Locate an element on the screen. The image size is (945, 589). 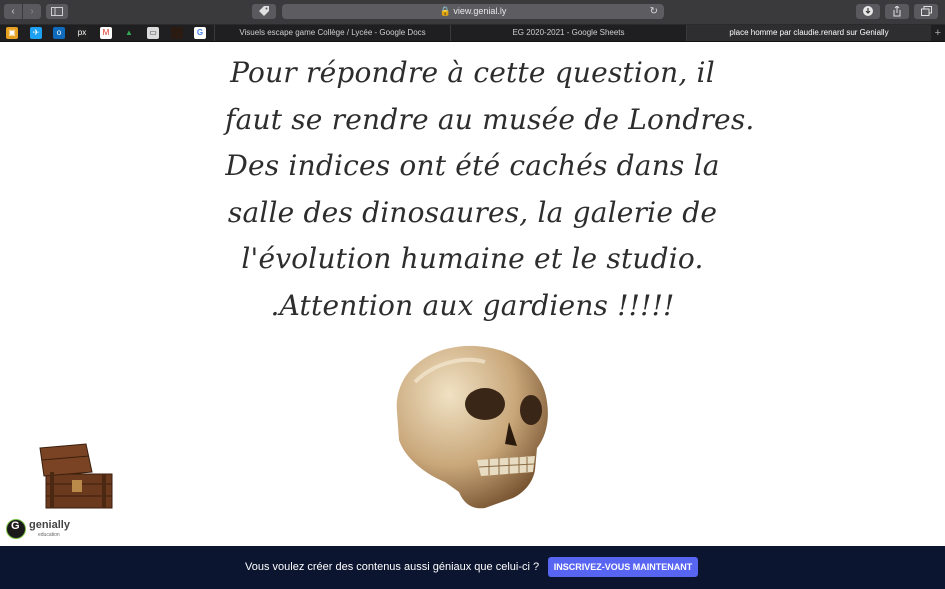
google-icon: G is located at coordinates (200, 33).